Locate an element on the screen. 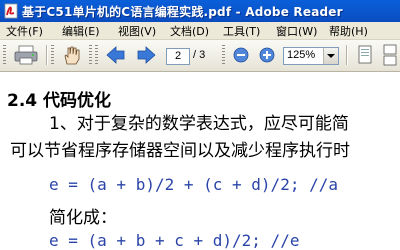  page-count: / 3 is located at coordinates (199, 55).